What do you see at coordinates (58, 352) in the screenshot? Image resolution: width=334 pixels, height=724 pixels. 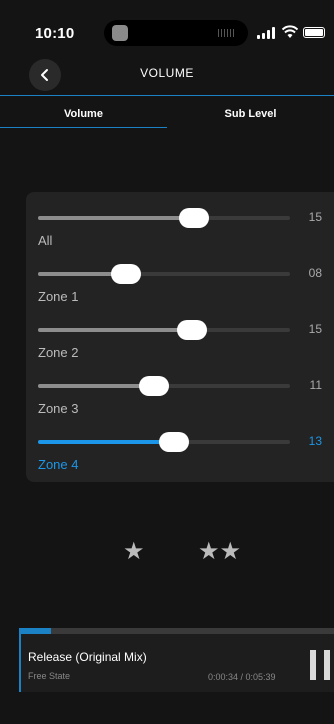 I see `zone-label: Zone 2` at bounding box center [58, 352].